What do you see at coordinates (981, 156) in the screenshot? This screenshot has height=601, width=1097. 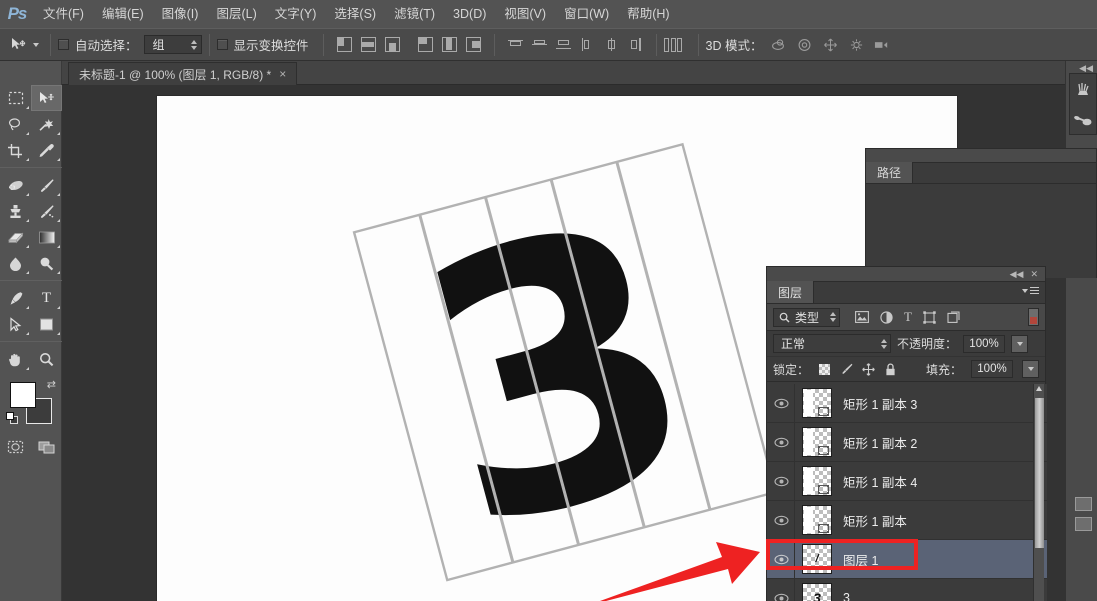 I see `paths-panel-titlebar` at bounding box center [981, 156].